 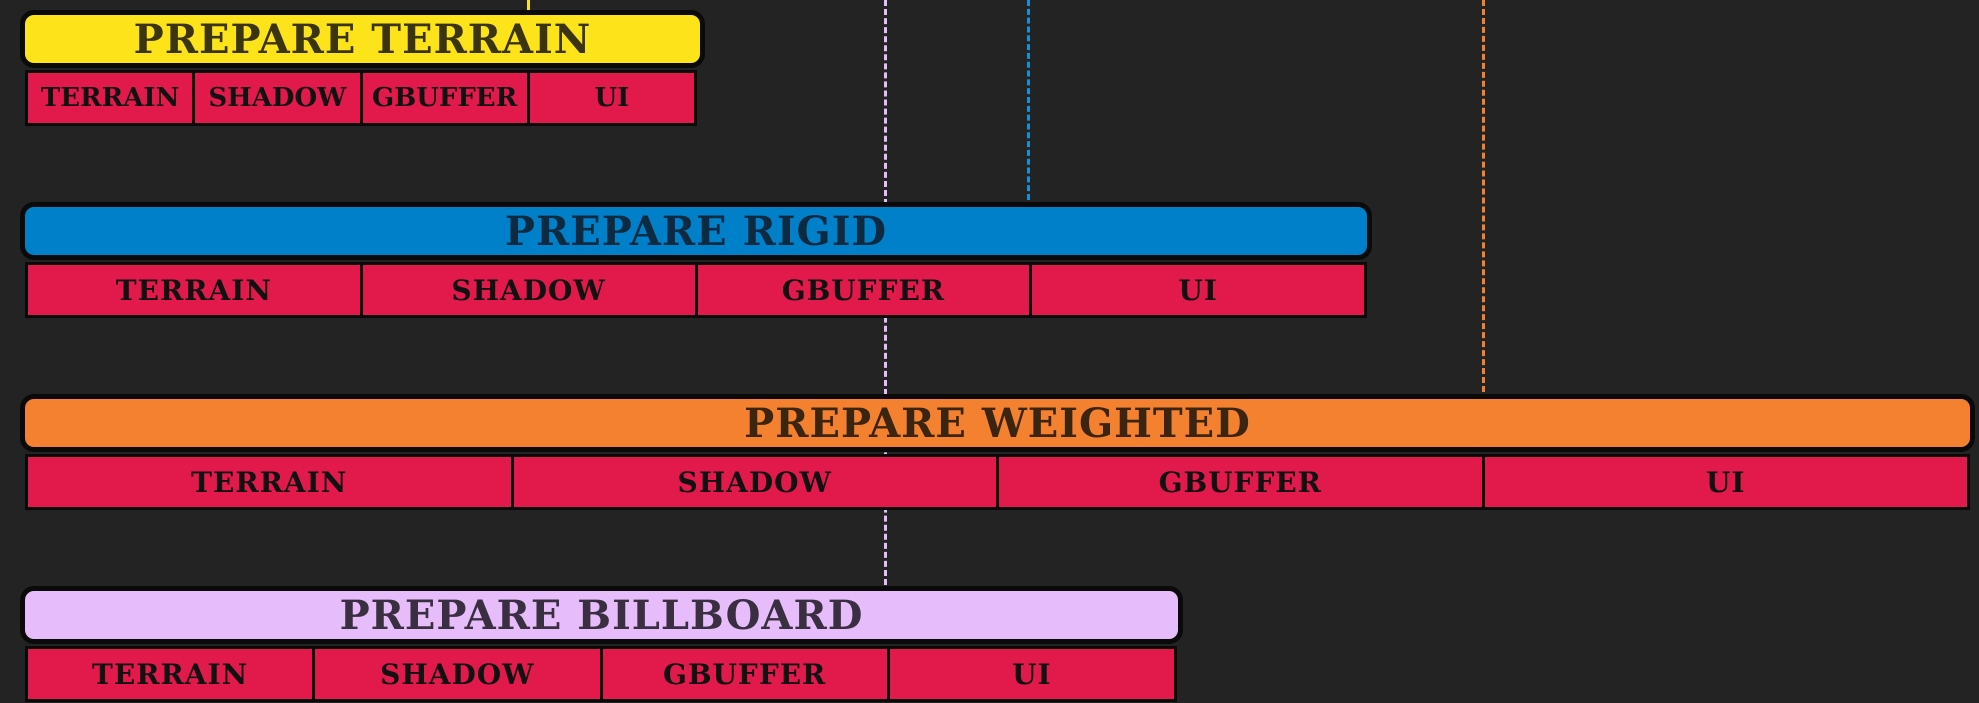 I want to click on dependency-line-yellow, so click(x=528, y=5).